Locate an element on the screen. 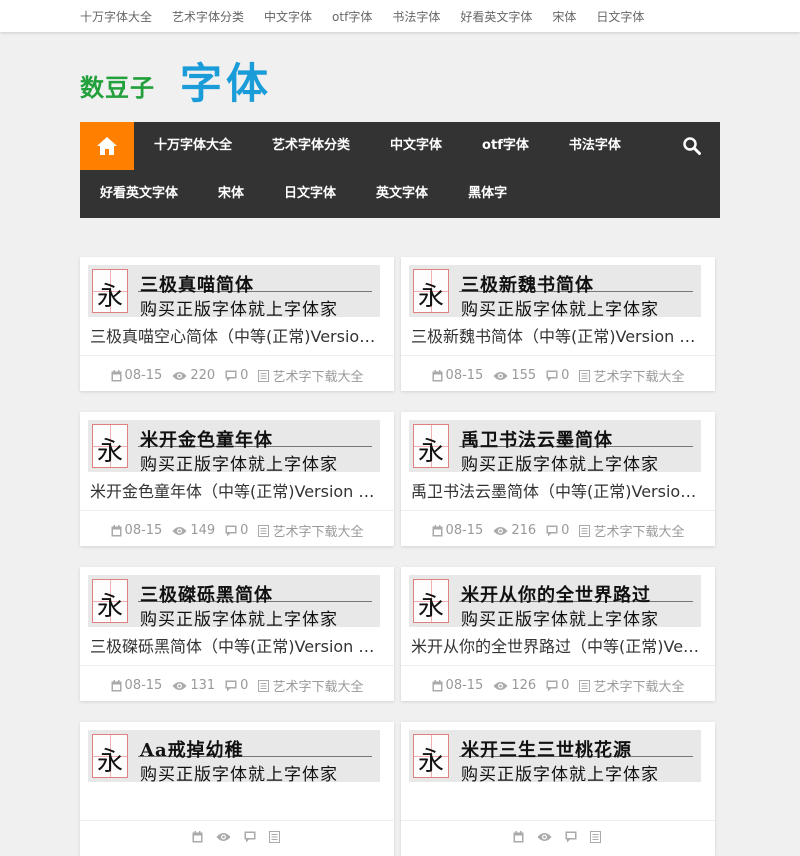  nav-item: 日文字体 is located at coordinates (310, 194).